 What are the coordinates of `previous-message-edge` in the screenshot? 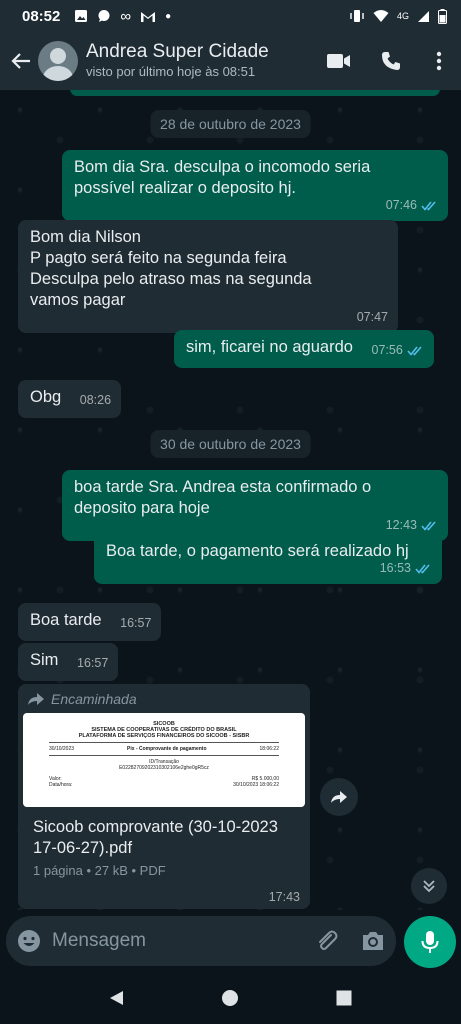 It's located at (255, 93).